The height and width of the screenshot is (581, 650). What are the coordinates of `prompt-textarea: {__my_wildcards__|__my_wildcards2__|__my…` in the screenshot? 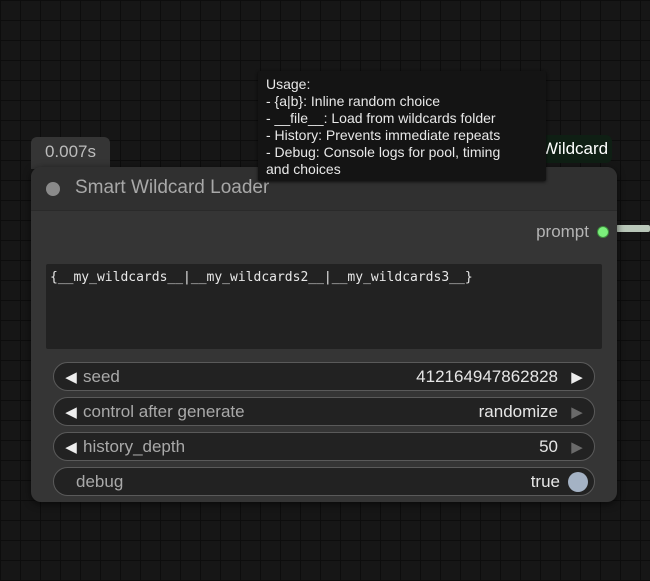 It's located at (324, 306).